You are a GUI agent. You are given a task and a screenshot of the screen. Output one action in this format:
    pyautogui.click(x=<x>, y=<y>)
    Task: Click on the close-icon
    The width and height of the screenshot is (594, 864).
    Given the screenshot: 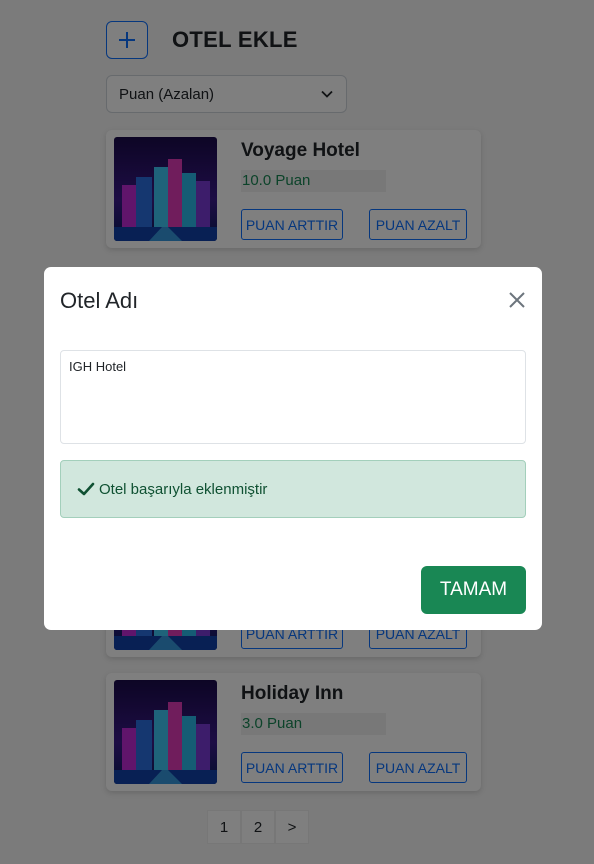 What is the action you would take?
    pyautogui.click(x=517, y=300)
    